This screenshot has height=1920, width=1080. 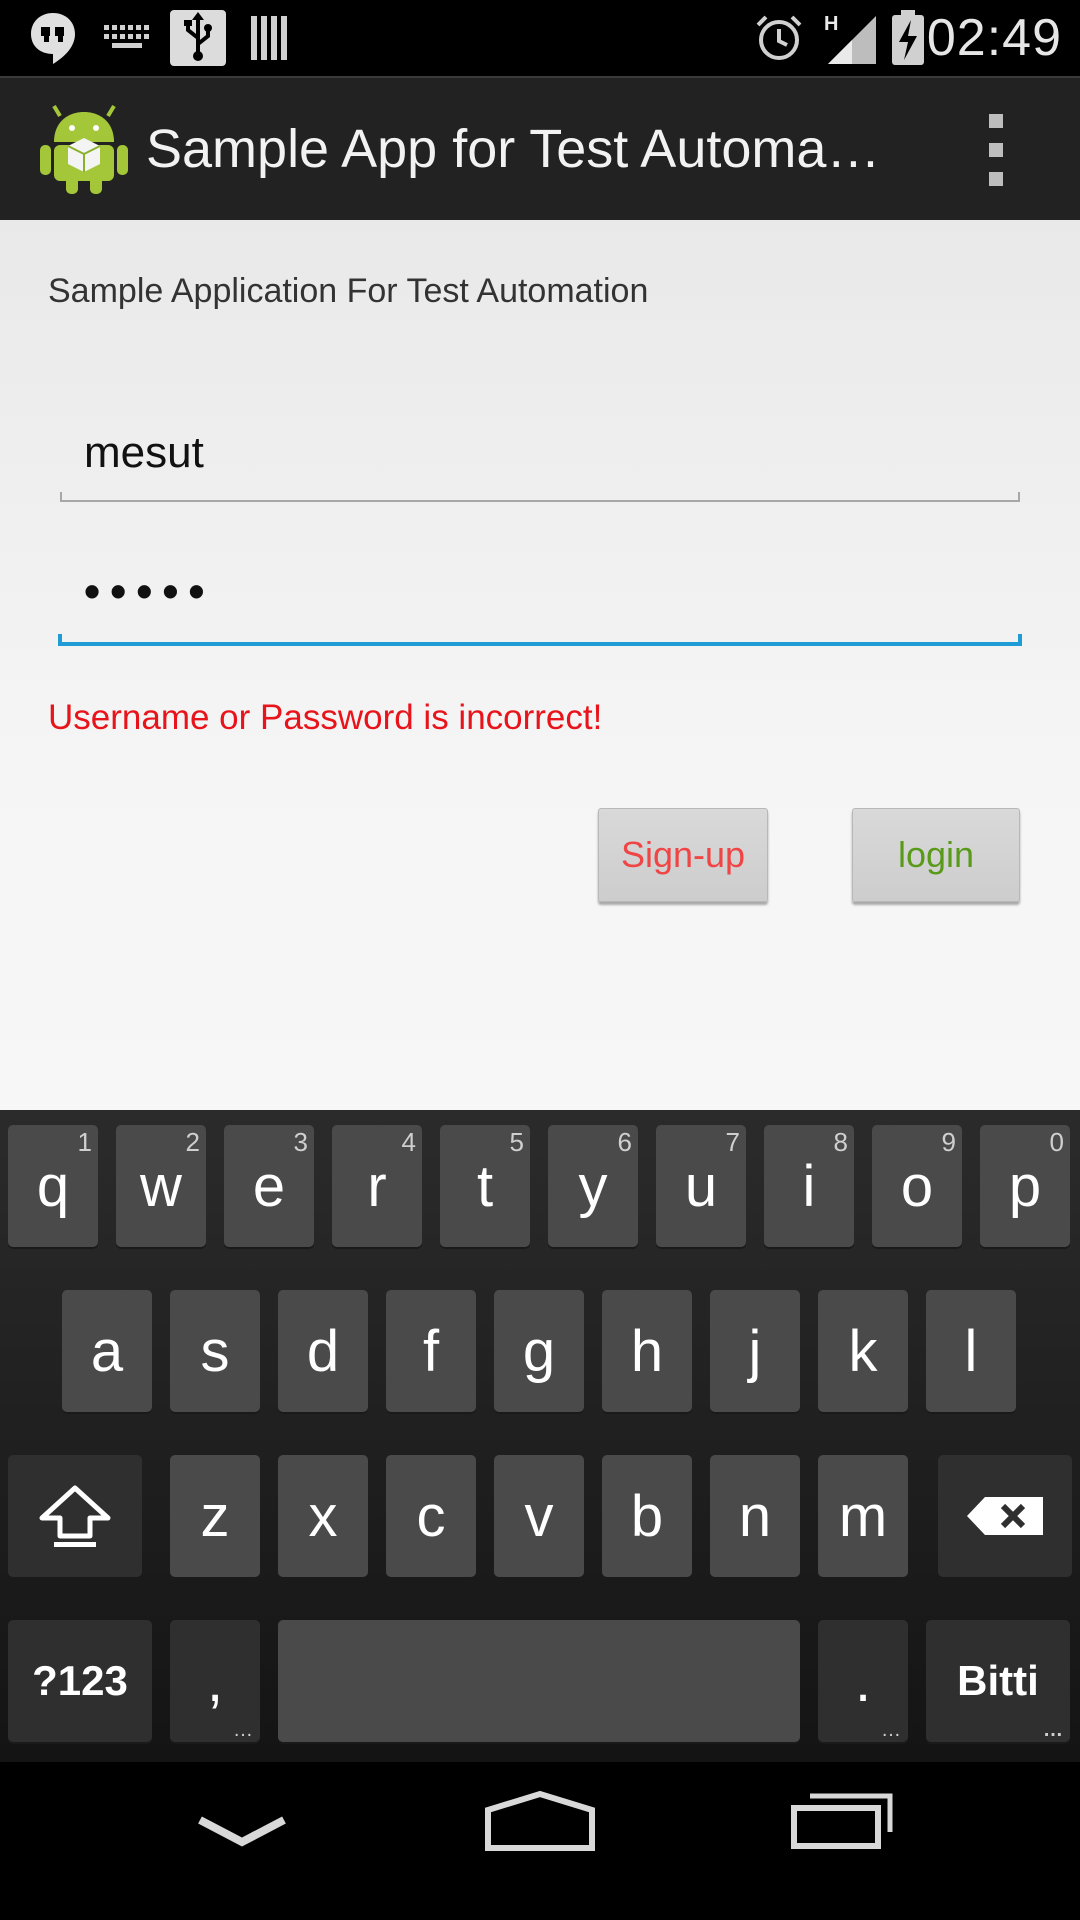 I want to click on password-field: •••••, so click(x=540, y=599).